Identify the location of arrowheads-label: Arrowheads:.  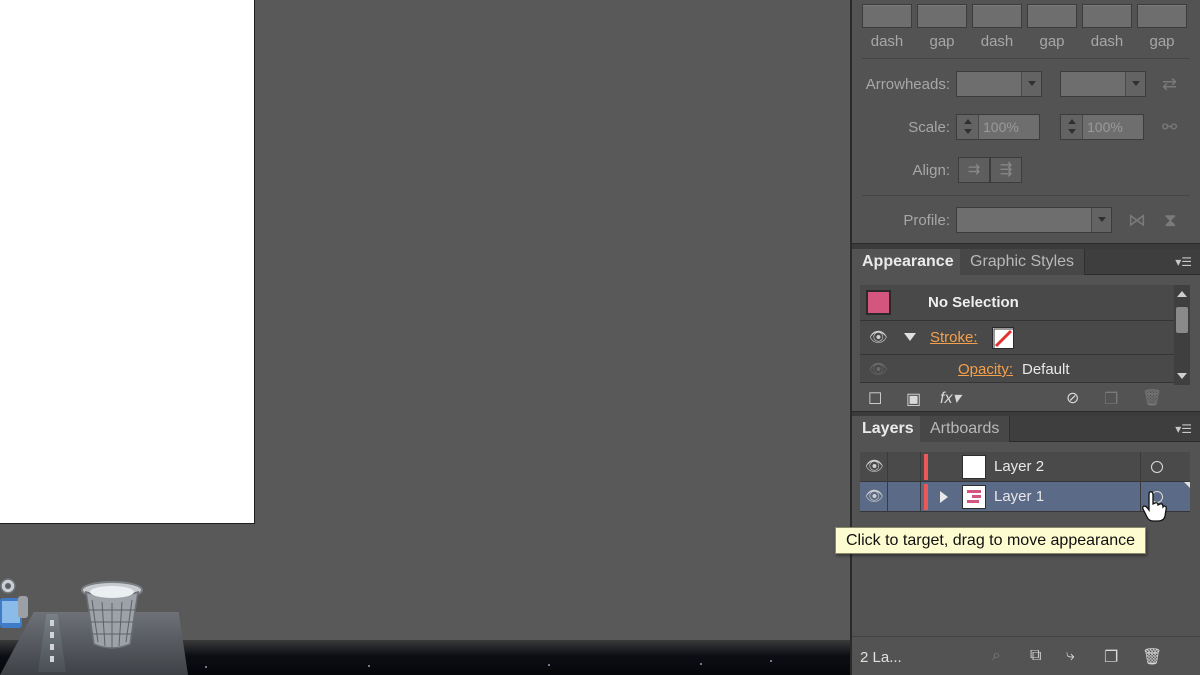
(907, 84).